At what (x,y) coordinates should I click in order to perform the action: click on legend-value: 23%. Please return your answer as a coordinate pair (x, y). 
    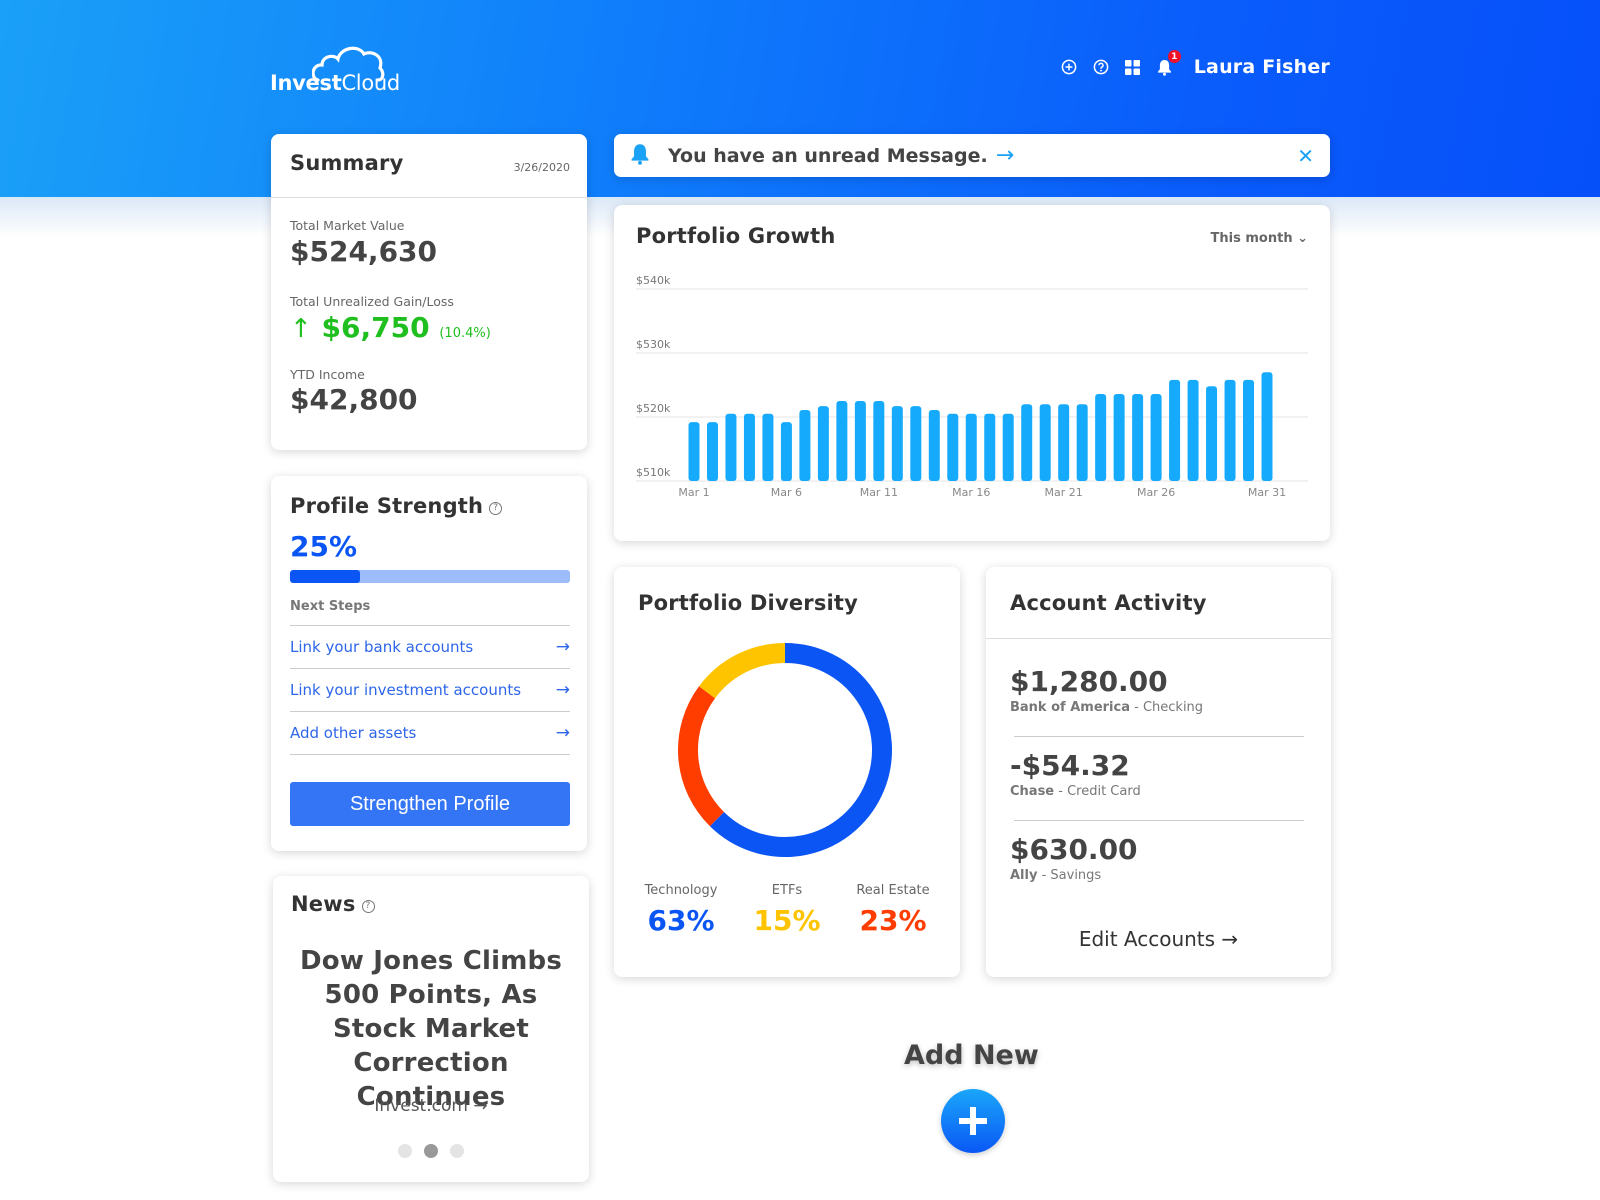
    Looking at the image, I should click on (893, 920).